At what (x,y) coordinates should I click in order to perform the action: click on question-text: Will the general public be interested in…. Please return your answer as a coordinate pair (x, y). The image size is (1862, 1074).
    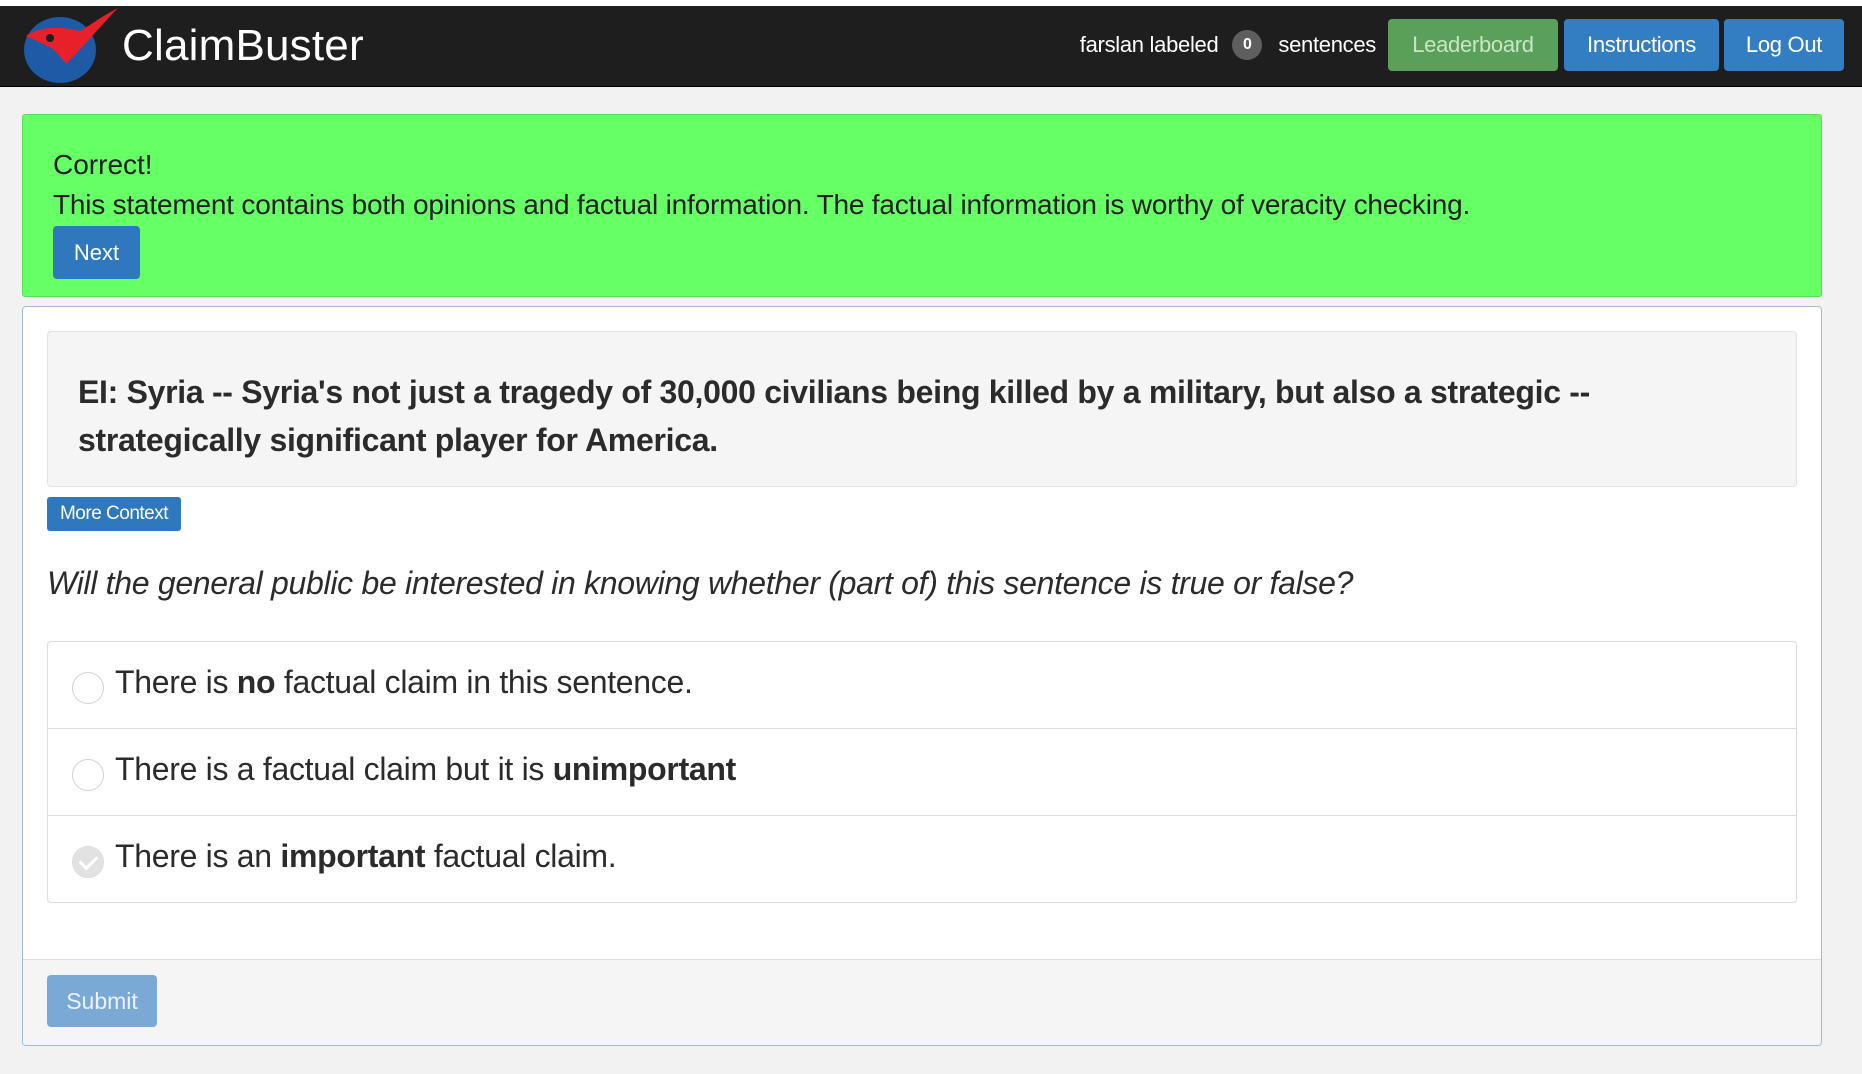
    Looking at the image, I should click on (700, 583).